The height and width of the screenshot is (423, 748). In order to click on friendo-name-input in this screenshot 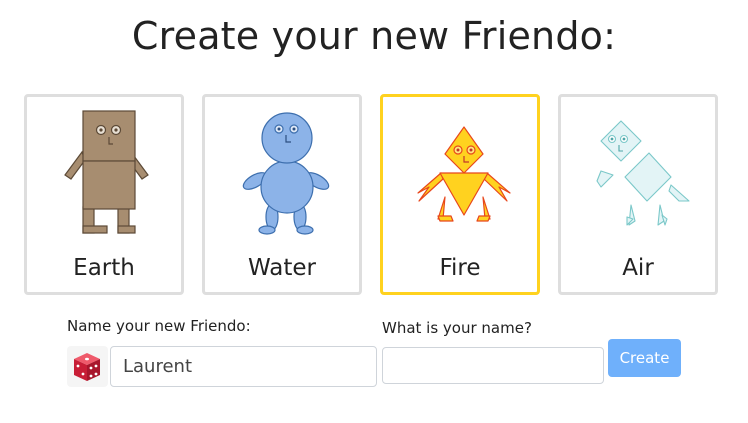, I will do `click(243, 366)`.